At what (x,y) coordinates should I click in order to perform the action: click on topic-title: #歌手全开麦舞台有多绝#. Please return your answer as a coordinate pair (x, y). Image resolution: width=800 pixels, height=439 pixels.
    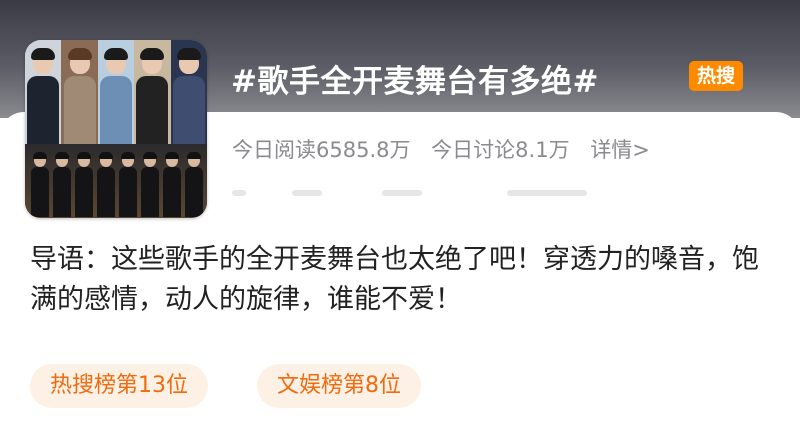
    Looking at the image, I should click on (415, 82).